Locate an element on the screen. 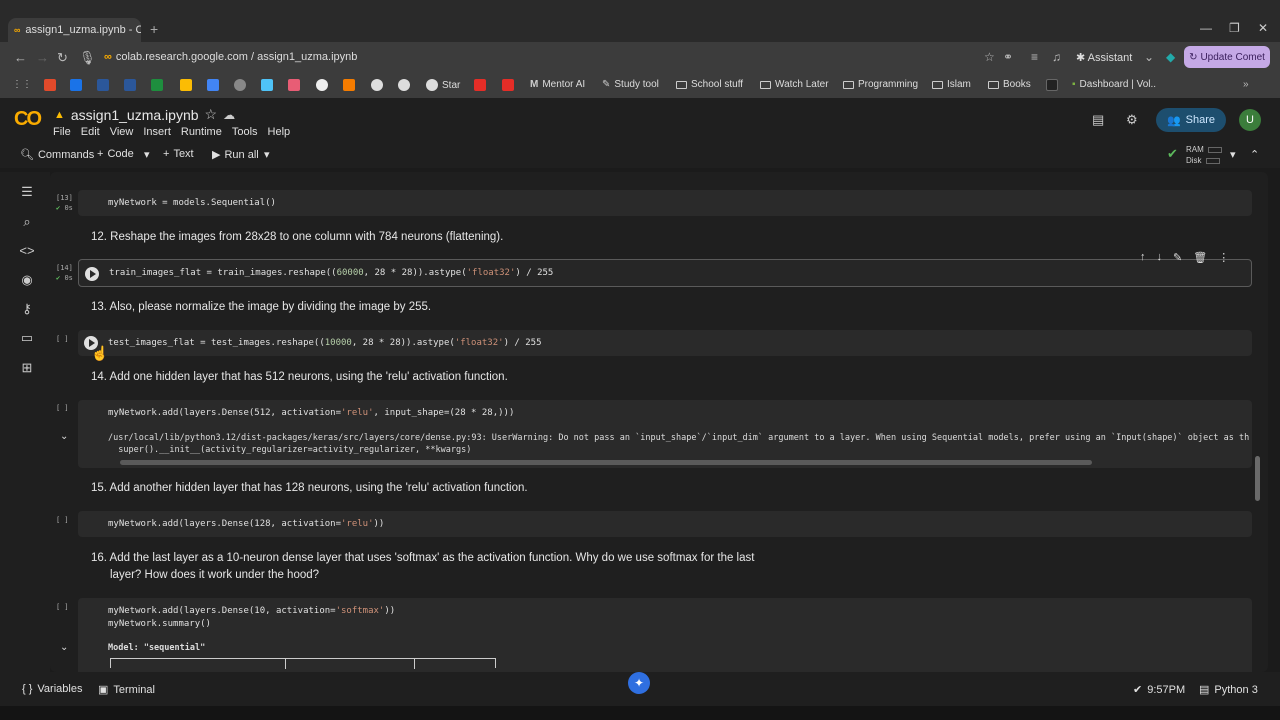  find-icon: ⌕ is located at coordinates (27, 222).